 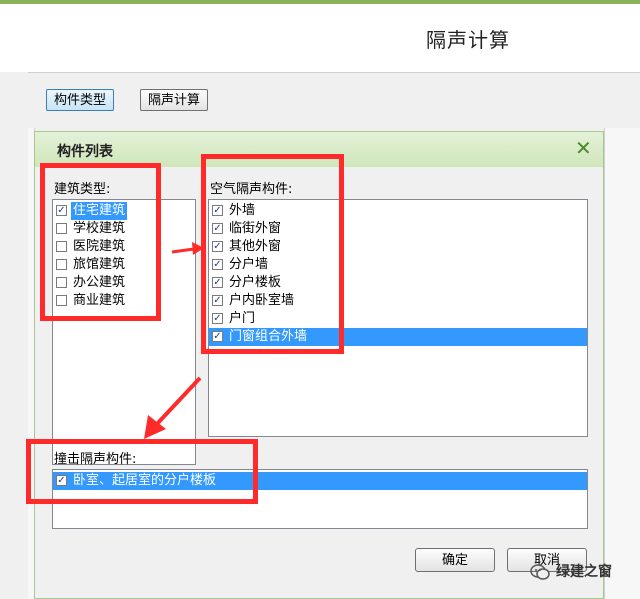 I want to click on ok-button: 确定, so click(x=455, y=560).